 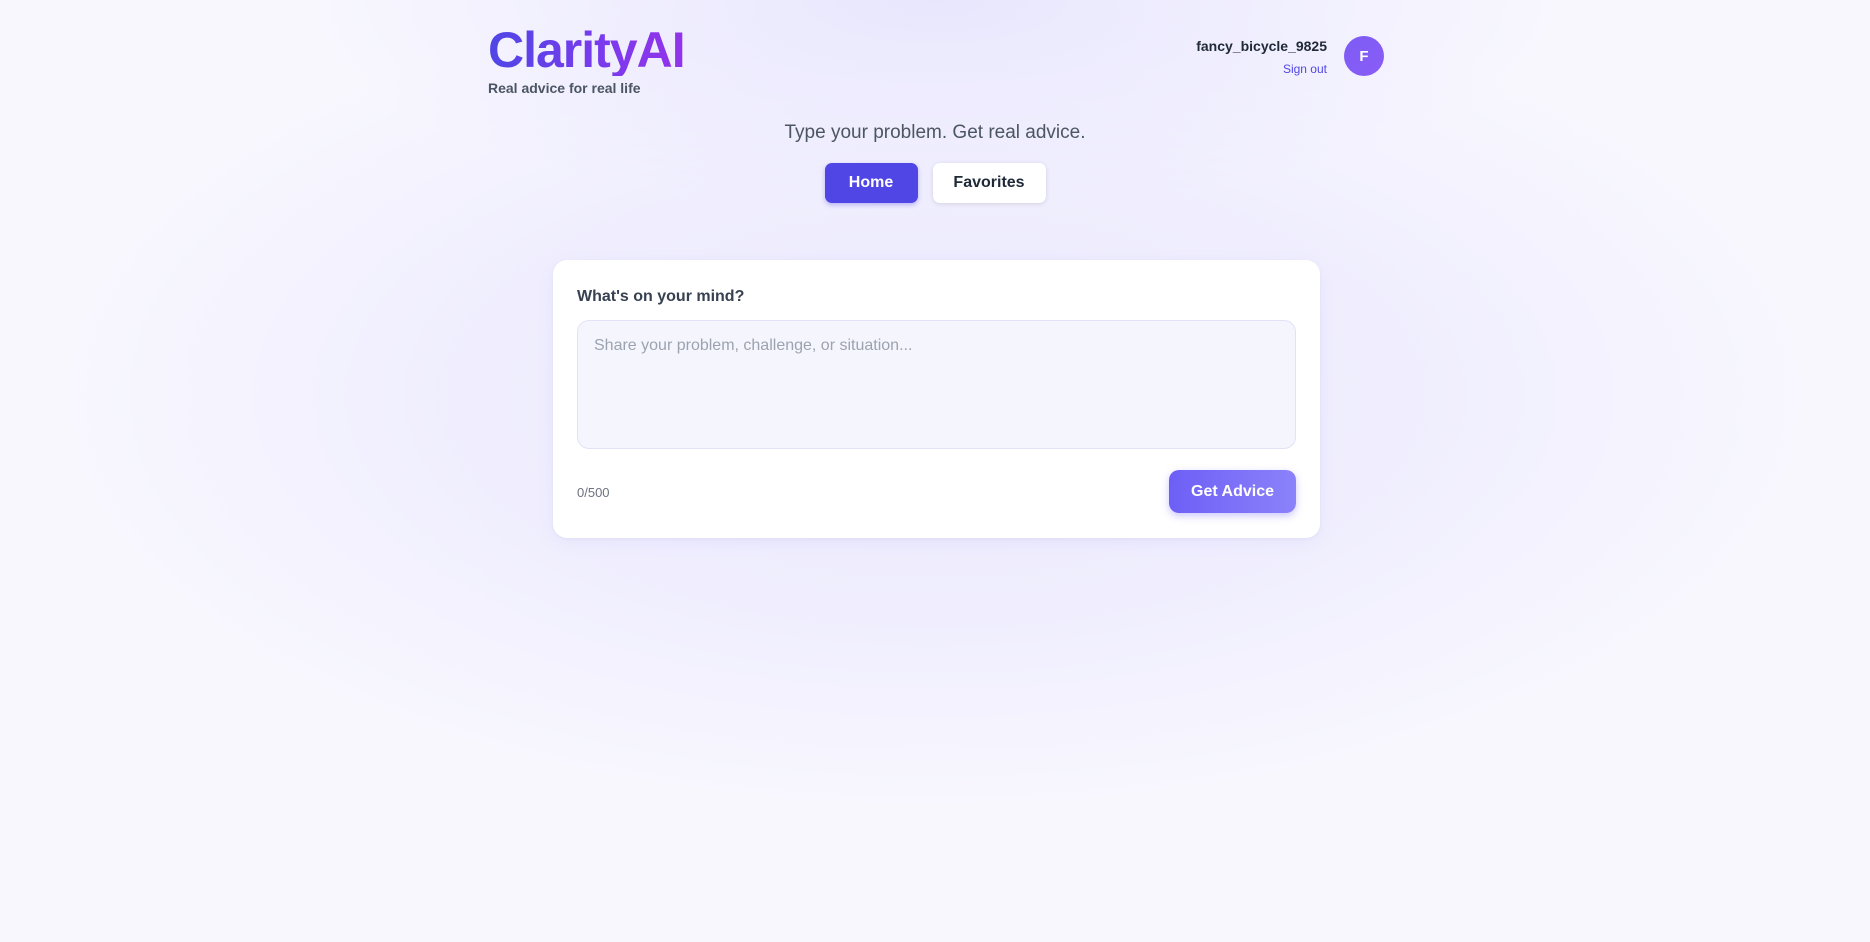 What do you see at coordinates (1261, 57) in the screenshot?
I see `user-info: fancy_bicycle_9825 Sign out` at bounding box center [1261, 57].